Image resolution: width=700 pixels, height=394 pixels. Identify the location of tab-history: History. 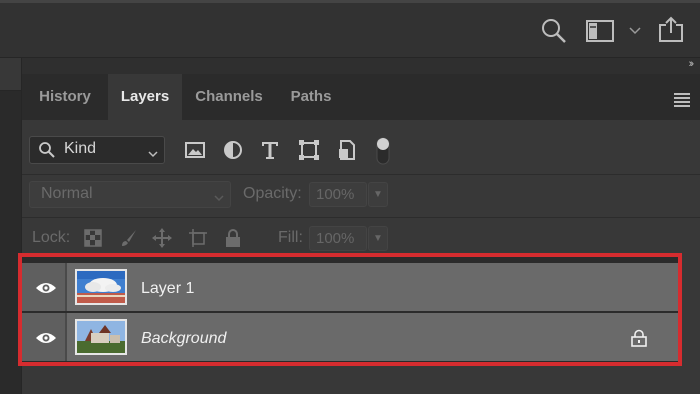
(65, 97).